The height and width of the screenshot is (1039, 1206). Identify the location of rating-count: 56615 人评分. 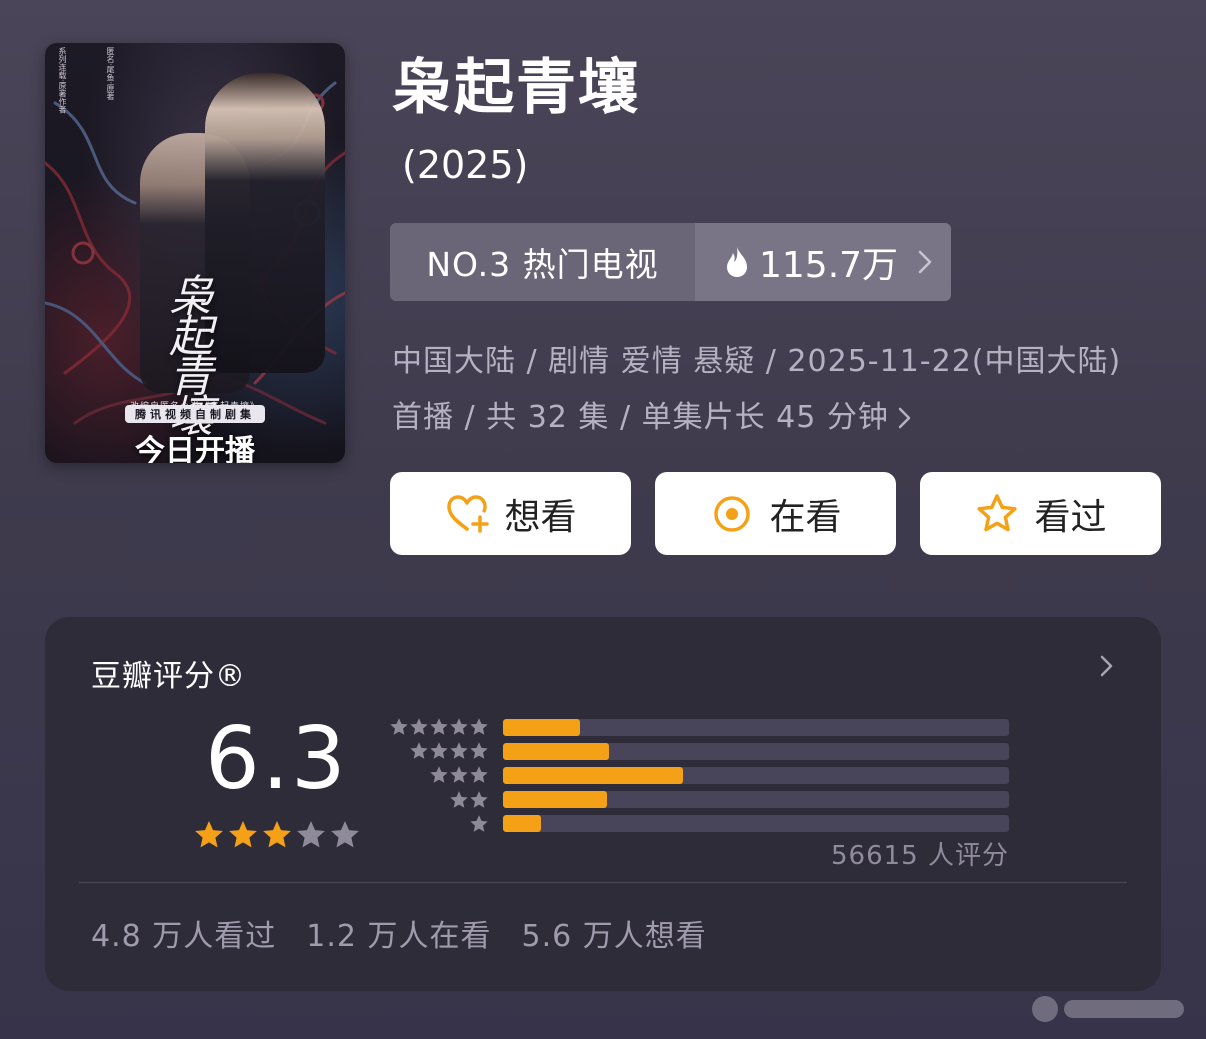
(920, 856).